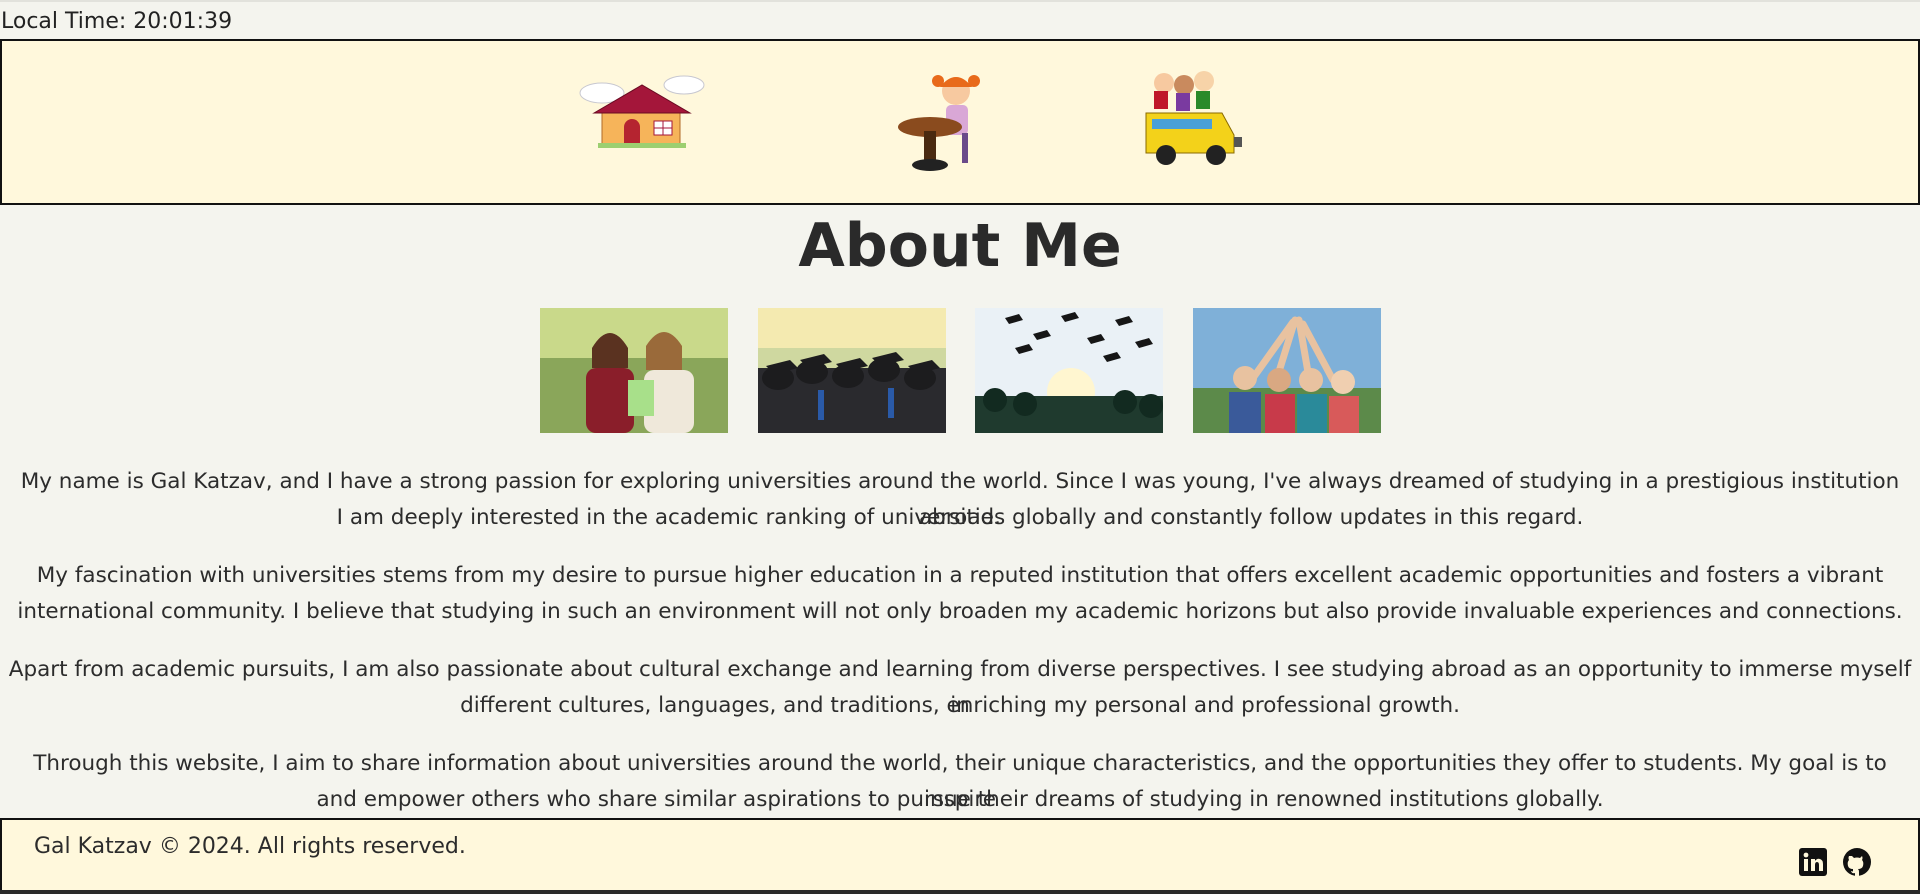  I want to click on school-bus-icon, so click(1194, 121).